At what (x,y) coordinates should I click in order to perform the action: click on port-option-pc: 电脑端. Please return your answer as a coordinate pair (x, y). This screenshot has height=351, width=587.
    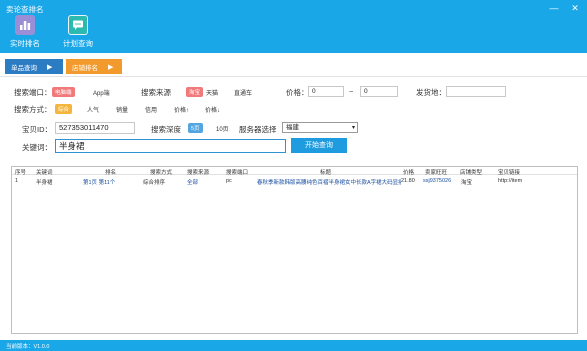
    Looking at the image, I should click on (63, 92).